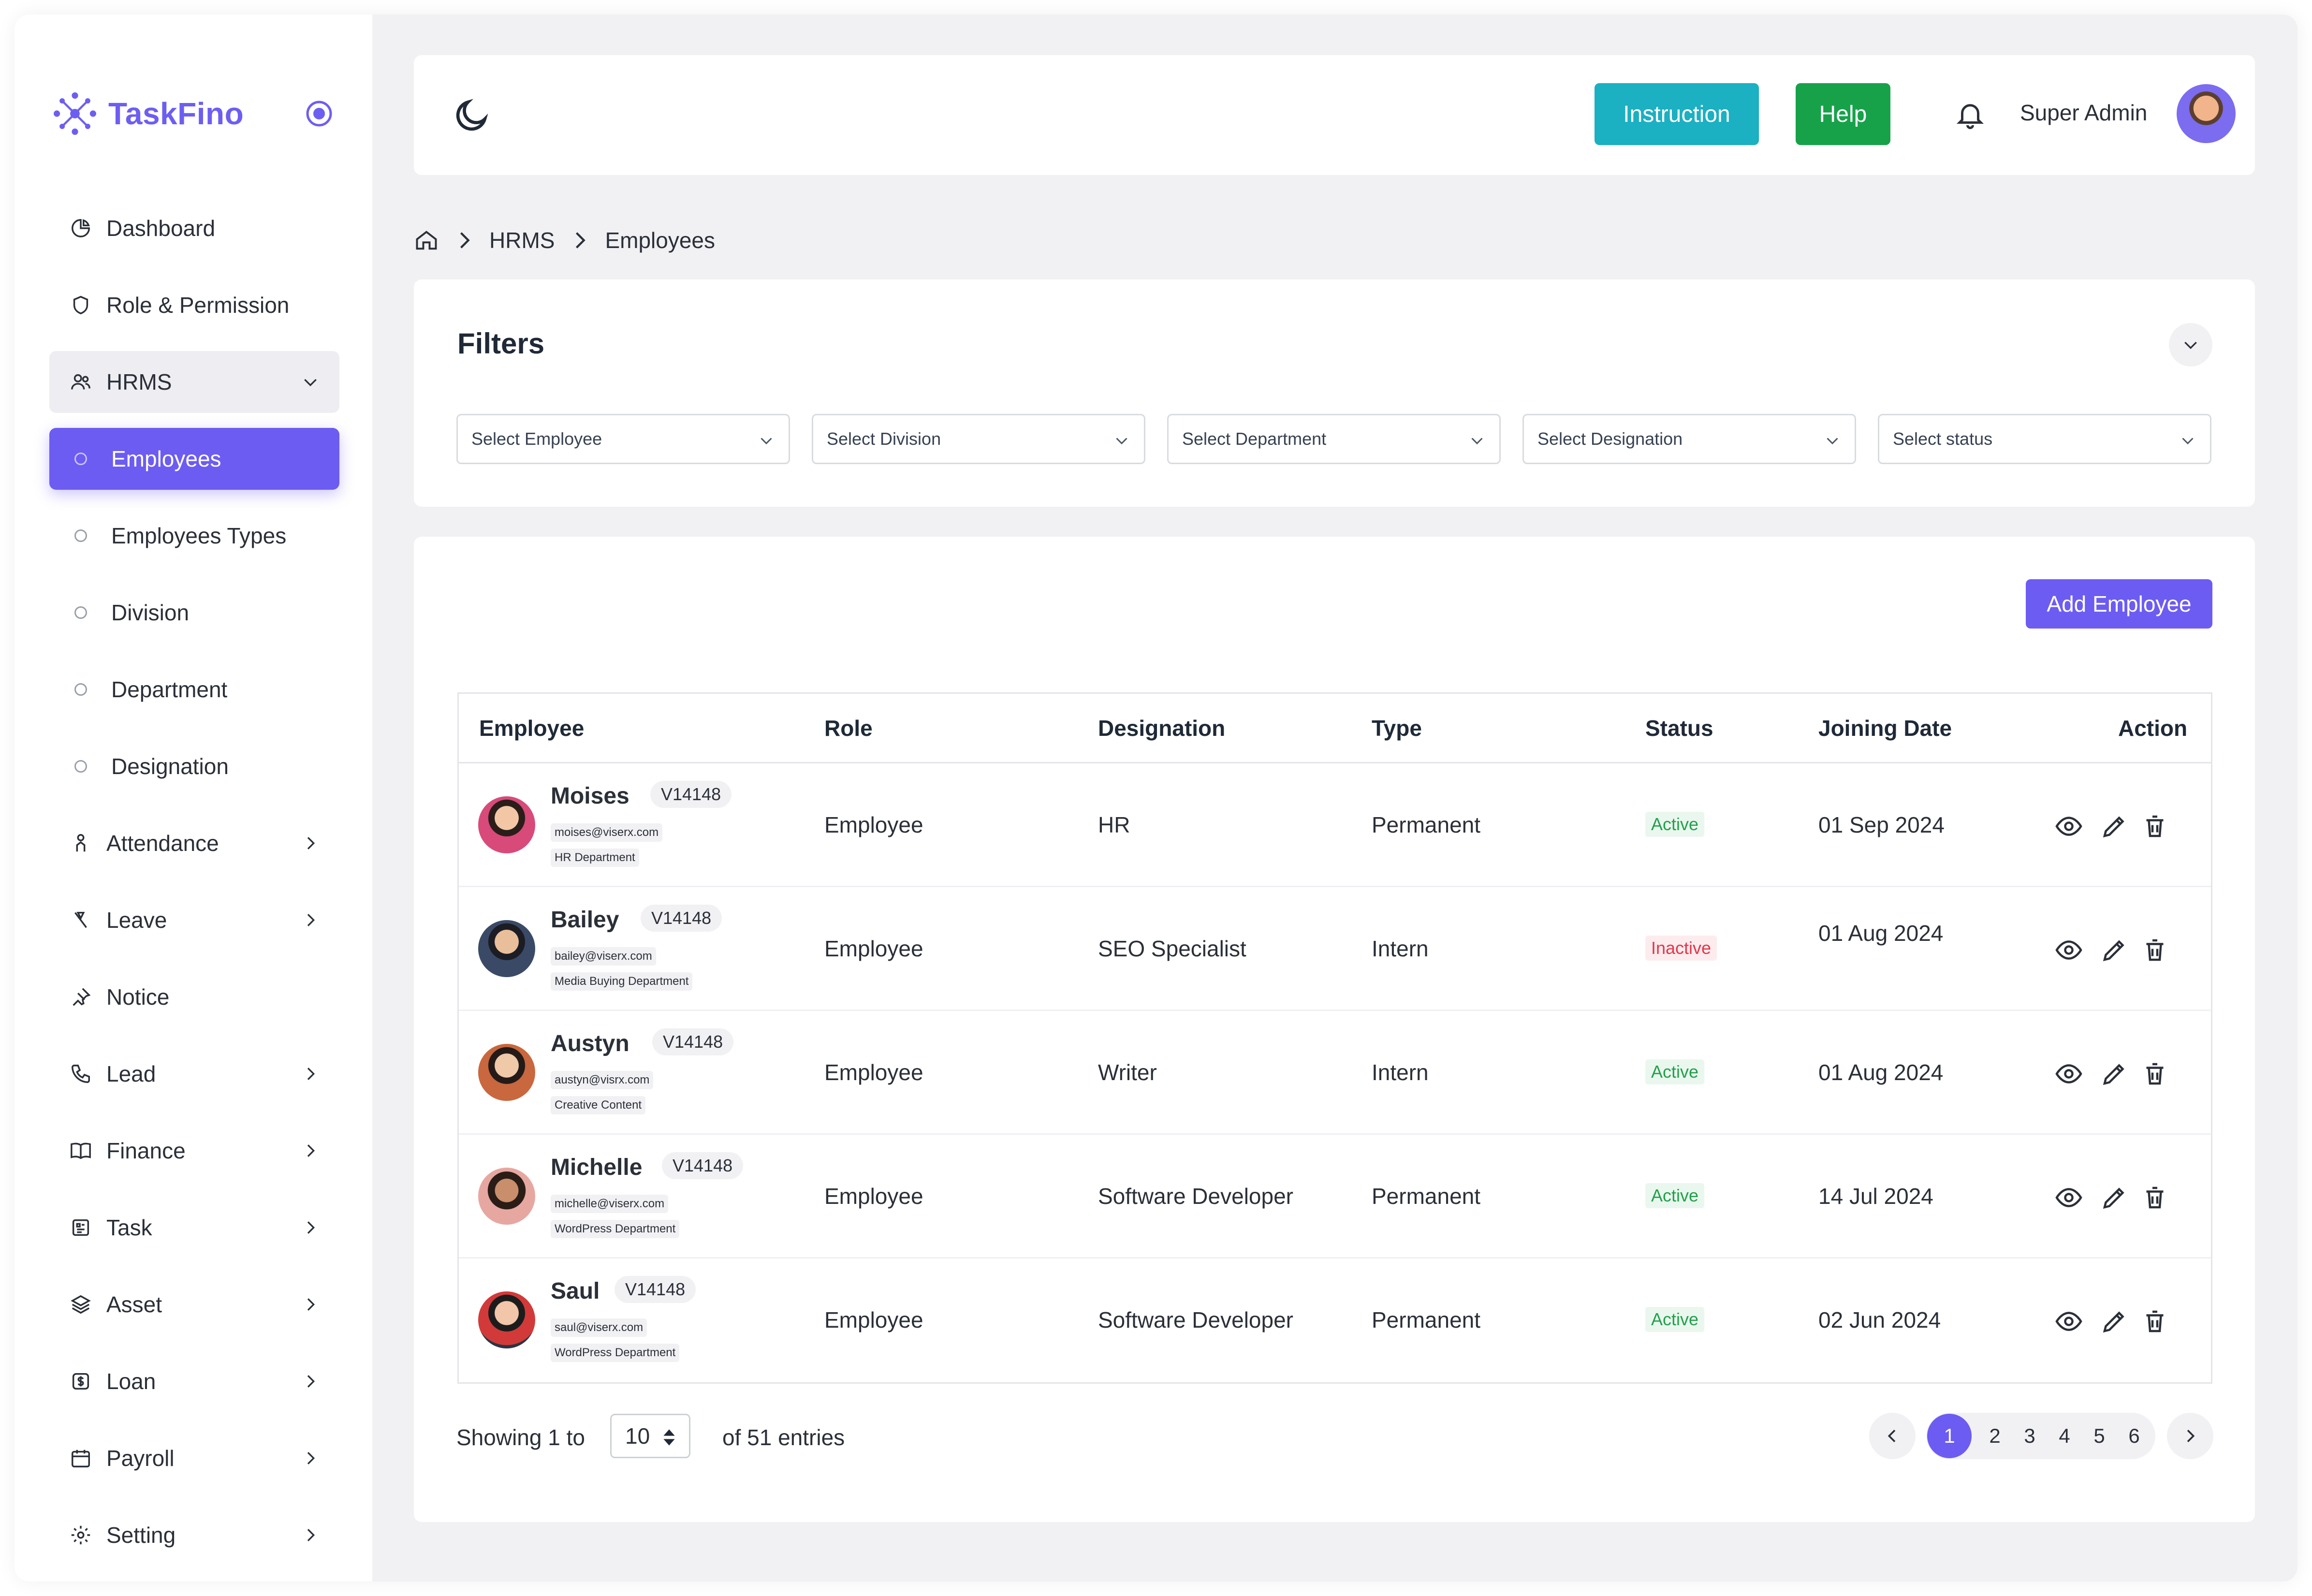  Describe the element at coordinates (194, 1074) in the screenshot. I see `sidebar-item-lead: Lead` at that location.